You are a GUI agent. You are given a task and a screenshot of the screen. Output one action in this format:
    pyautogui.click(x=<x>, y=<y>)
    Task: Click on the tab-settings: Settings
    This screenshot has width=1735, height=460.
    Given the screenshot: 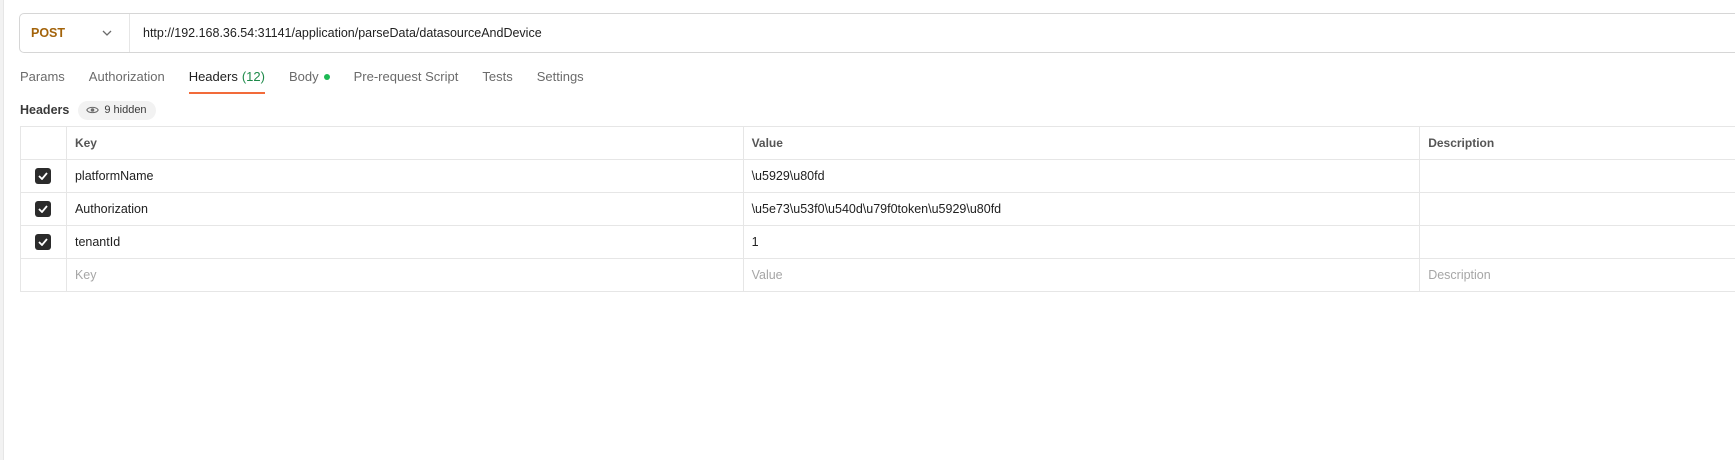 What is the action you would take?
    pyautogui.click(x=560, y=81)
    